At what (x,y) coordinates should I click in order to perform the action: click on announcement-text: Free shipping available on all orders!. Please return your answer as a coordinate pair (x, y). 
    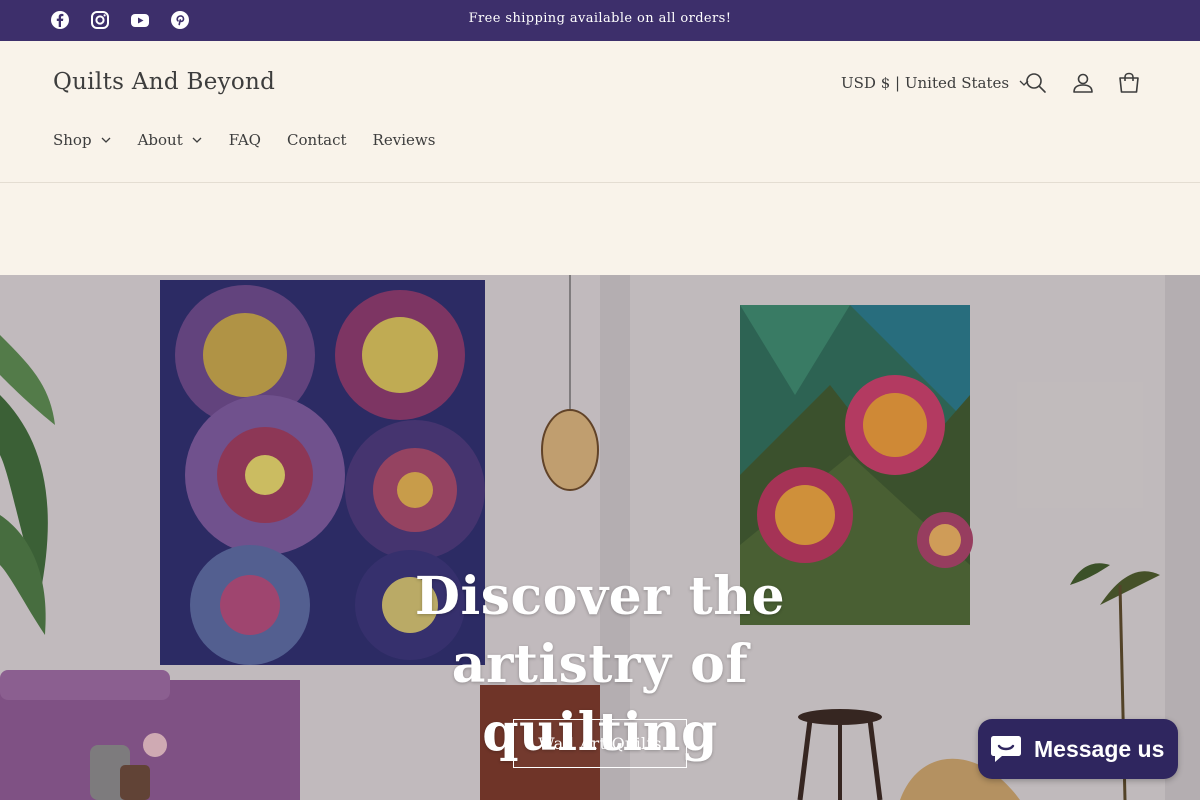
    Looking at the image, I should click on (600, 18).